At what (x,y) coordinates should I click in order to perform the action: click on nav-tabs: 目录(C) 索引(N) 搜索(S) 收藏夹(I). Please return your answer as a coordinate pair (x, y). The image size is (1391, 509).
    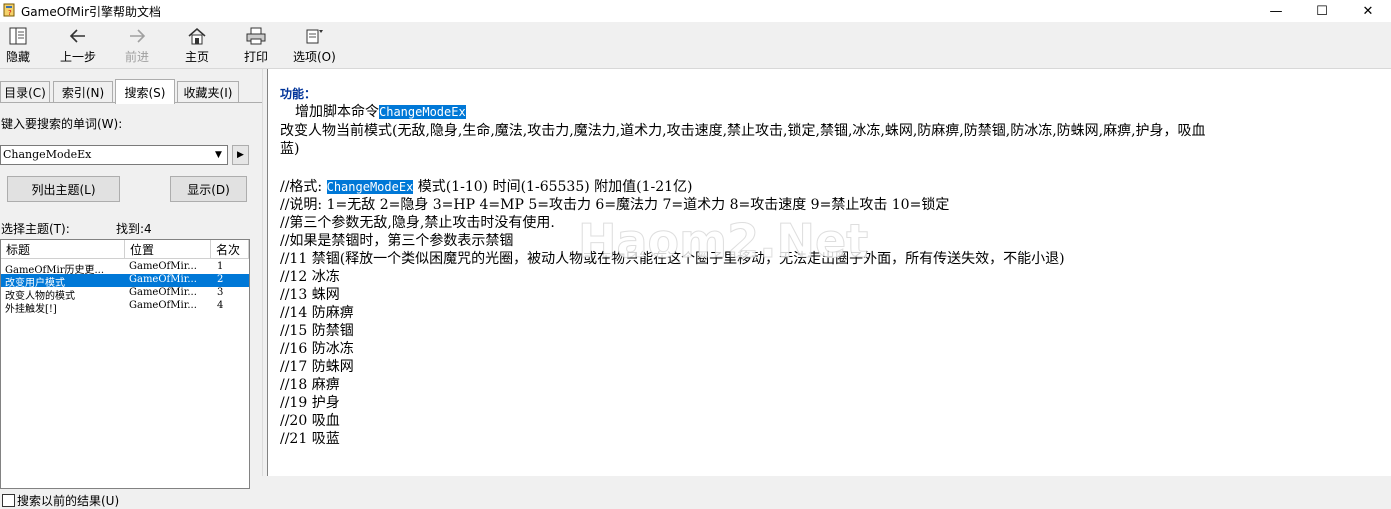
    Looking at the image, I should click on (131, 91).